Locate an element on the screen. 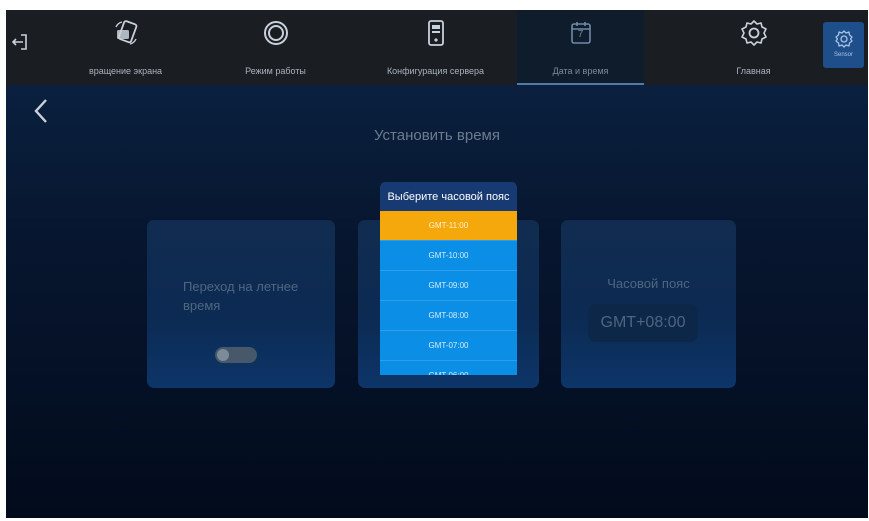  timezone-option: GMT-07:00 is located at coordinates (448, 346).